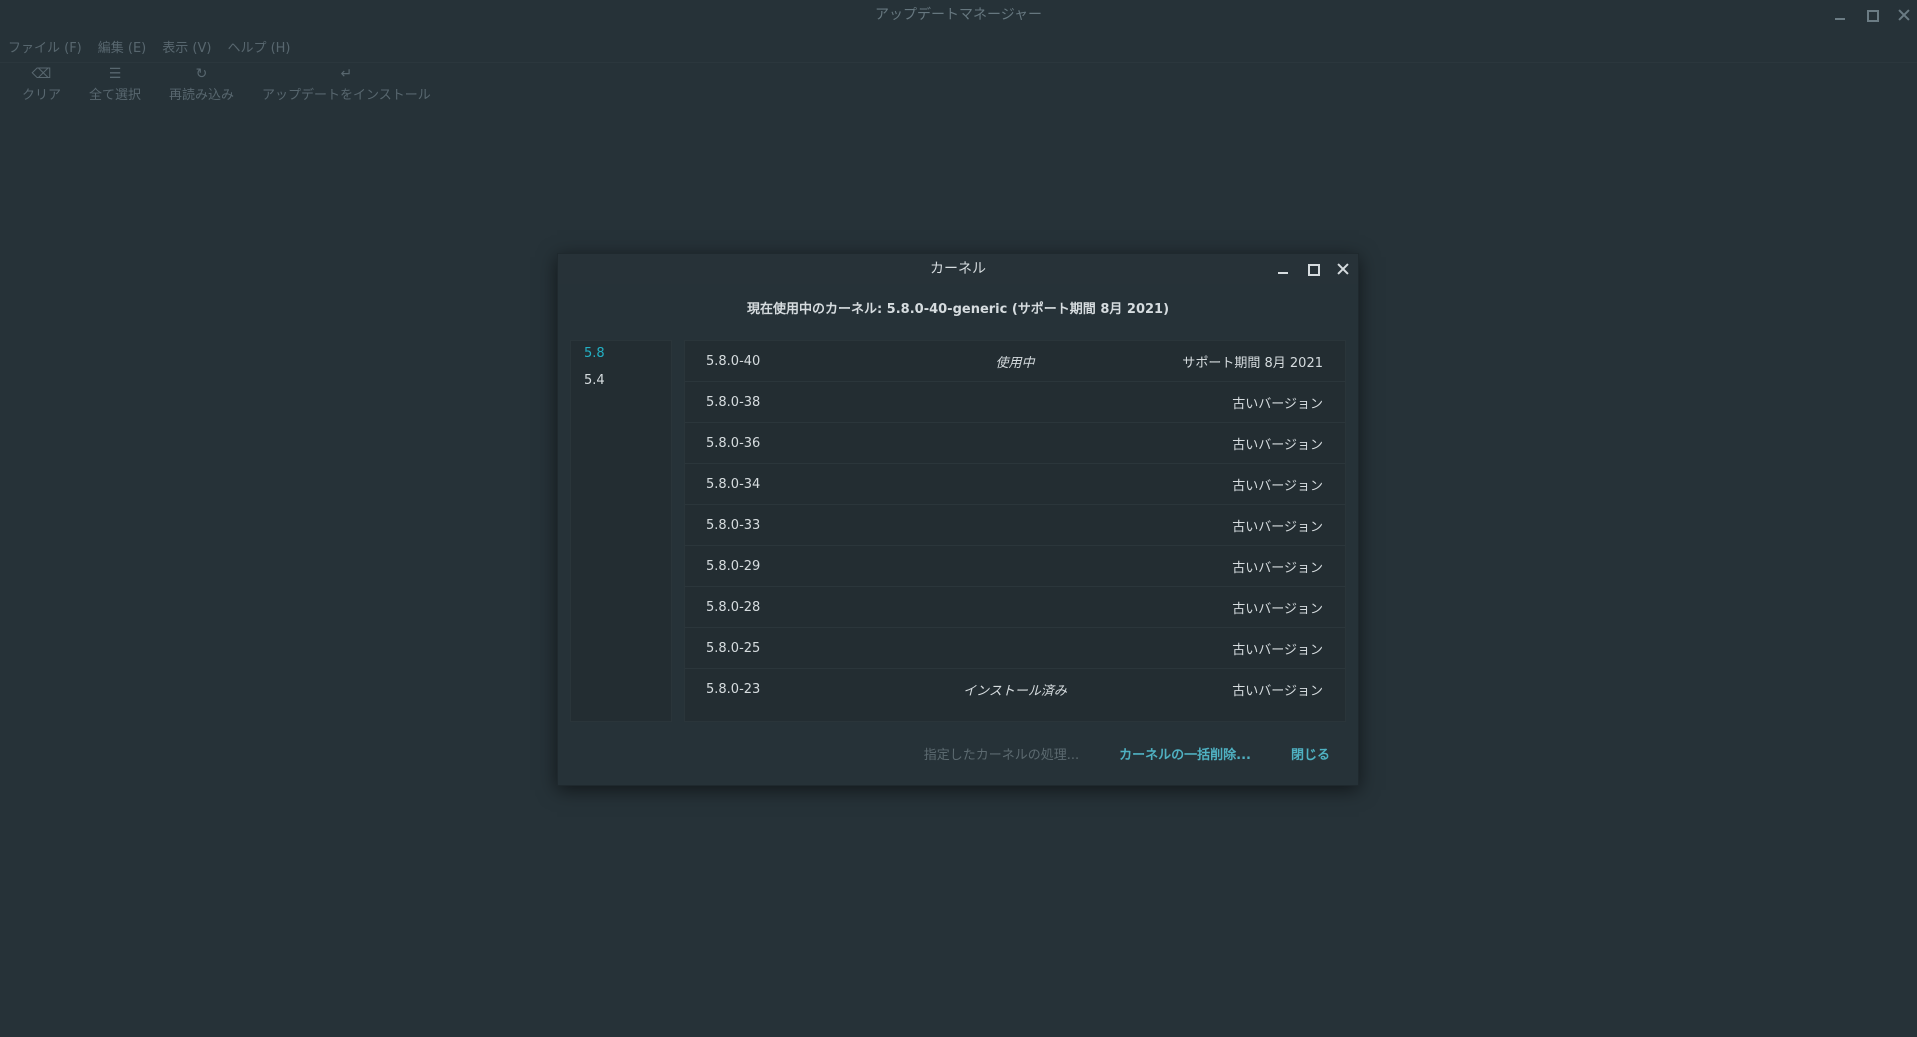 The width and height of the screenshot is (1917, 1037). What do you see at coordinates (201, 83) in the screenshot?
I see `refresh-button: ↻ 再読み込み` at bounding box center [201, 83].